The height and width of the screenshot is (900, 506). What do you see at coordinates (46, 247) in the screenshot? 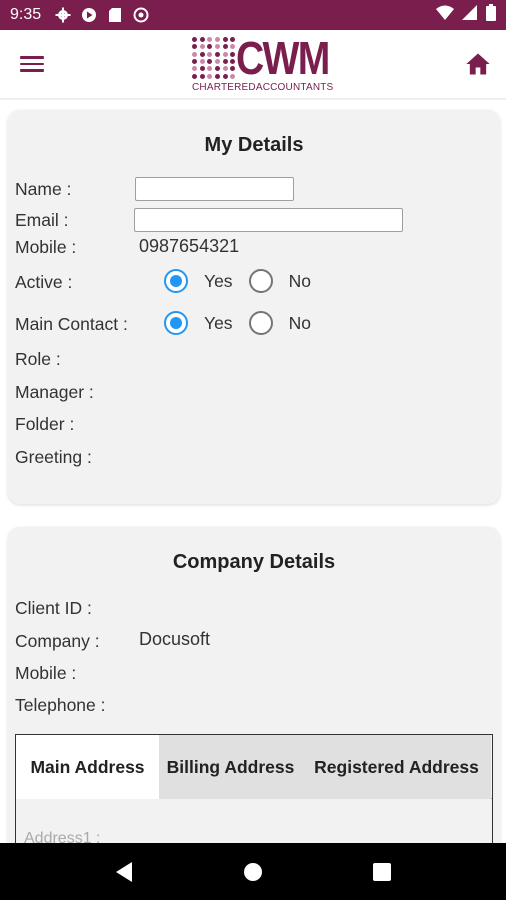
I see `mobile-label: Mobile :` at bounding box center [46, 247].